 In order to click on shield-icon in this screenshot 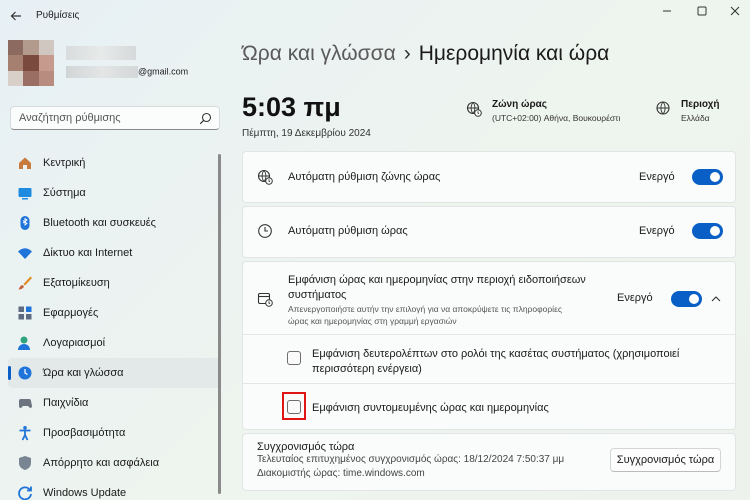, I will do `click(25, 463)`.